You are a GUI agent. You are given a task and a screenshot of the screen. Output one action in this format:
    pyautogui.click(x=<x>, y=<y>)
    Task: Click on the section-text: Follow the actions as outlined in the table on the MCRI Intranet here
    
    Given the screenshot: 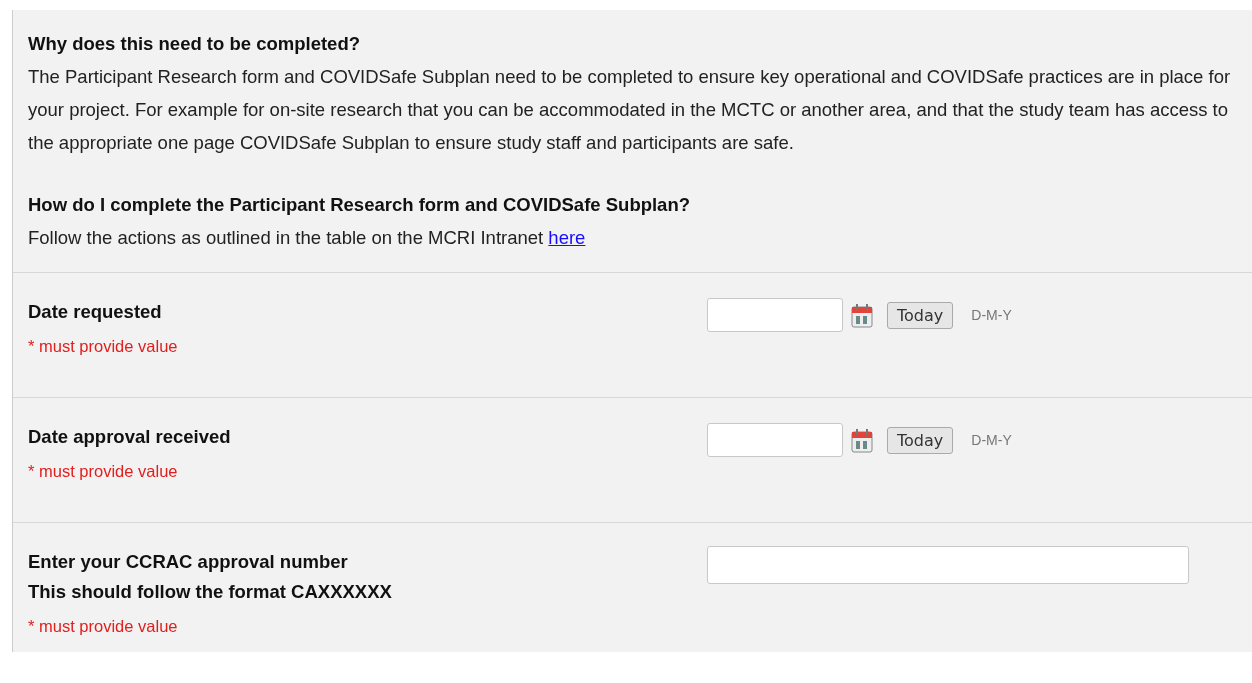 What is the action you would take?
    pyautogui.click(x=307, y=238)
    